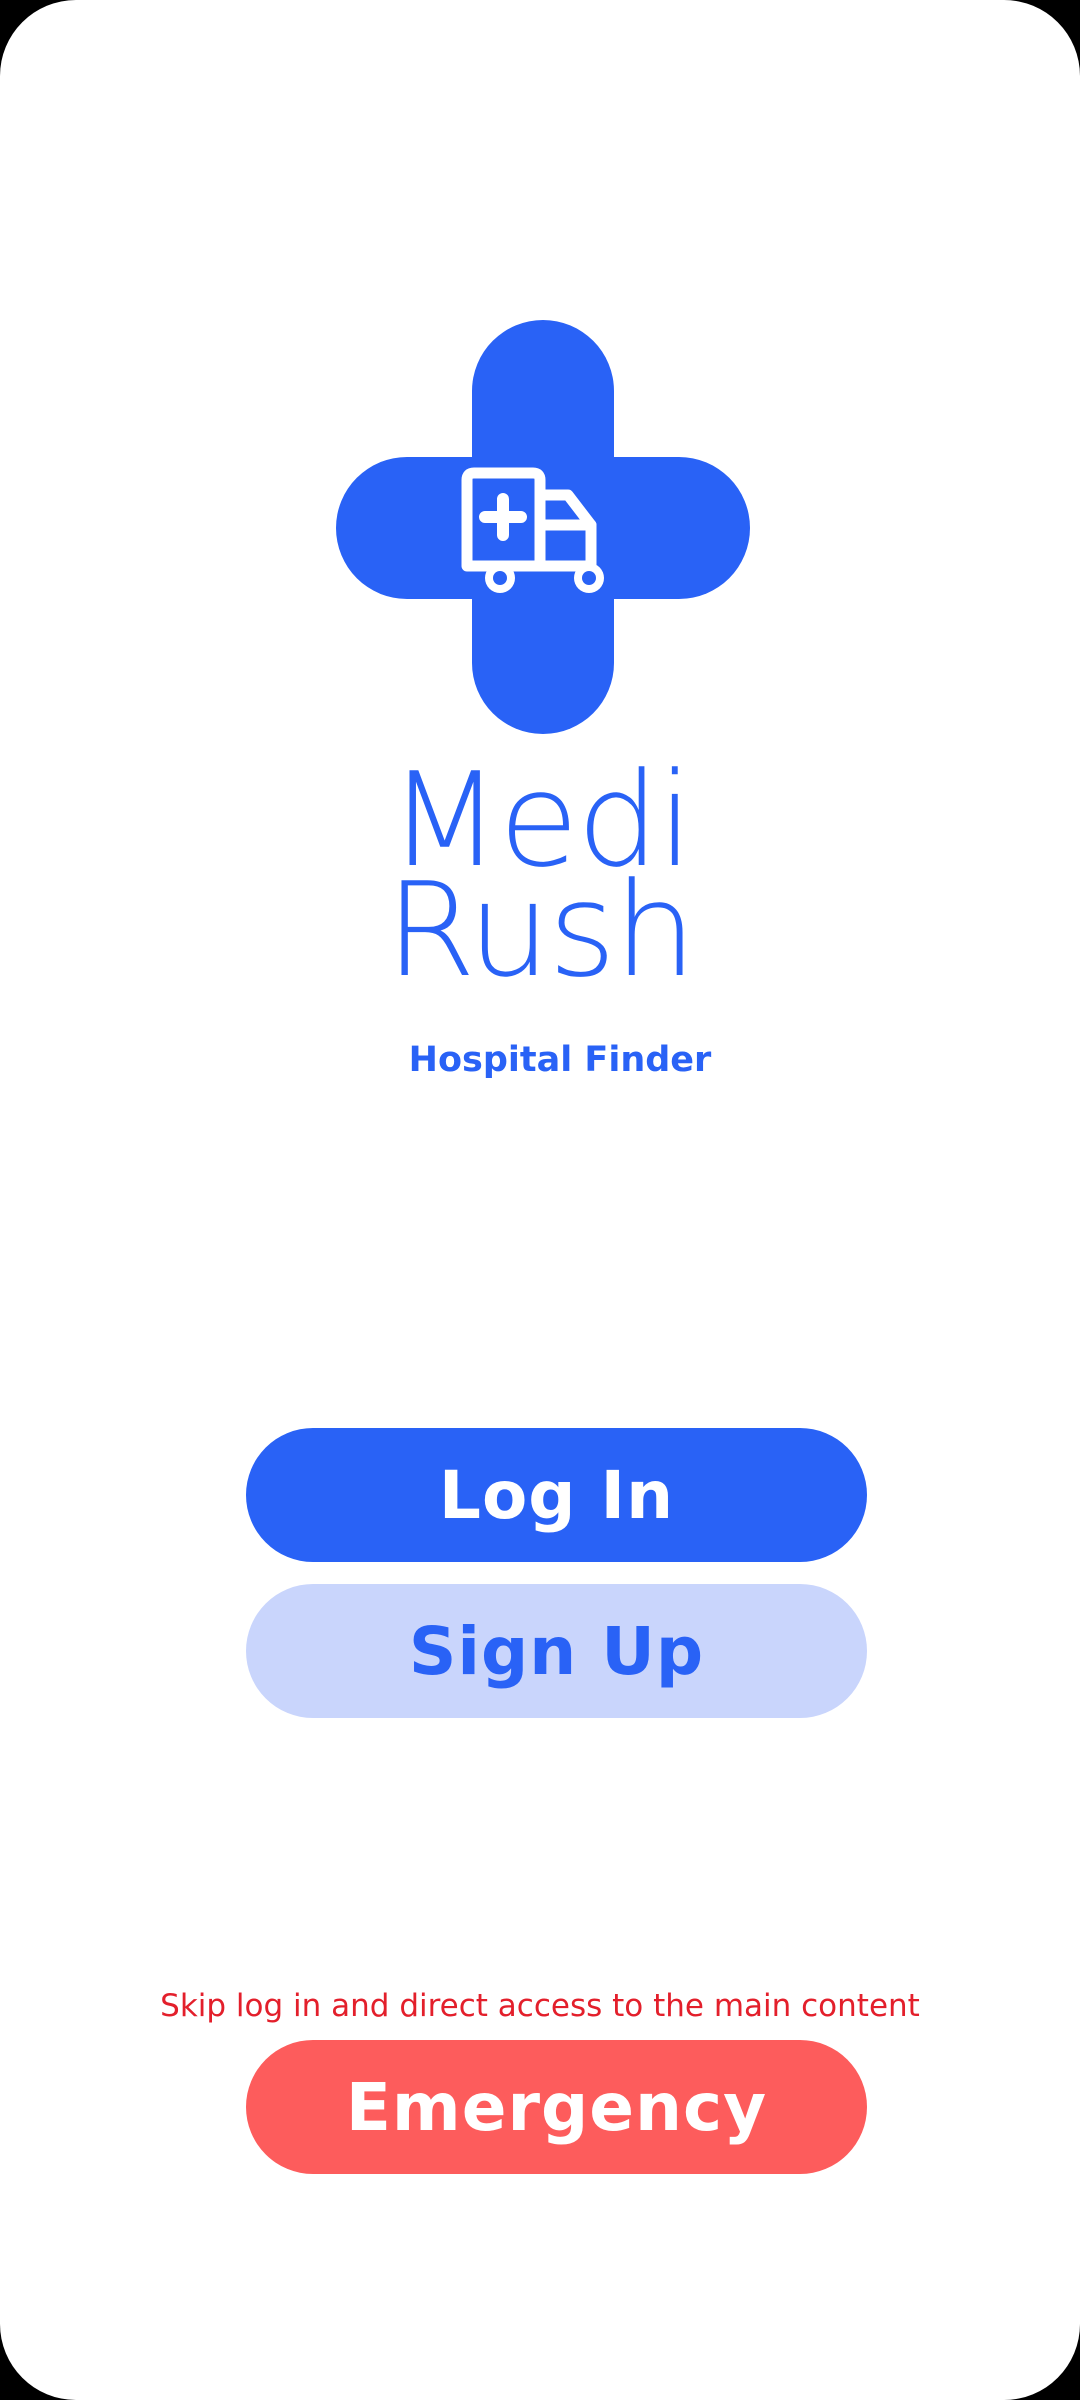 Image resolution: width=1080 pixels, height=2400 pixels. Describe the element at coordinates (560, 1060) in the screenshot. I see `app-tagline: Hospital Finder` at that location.